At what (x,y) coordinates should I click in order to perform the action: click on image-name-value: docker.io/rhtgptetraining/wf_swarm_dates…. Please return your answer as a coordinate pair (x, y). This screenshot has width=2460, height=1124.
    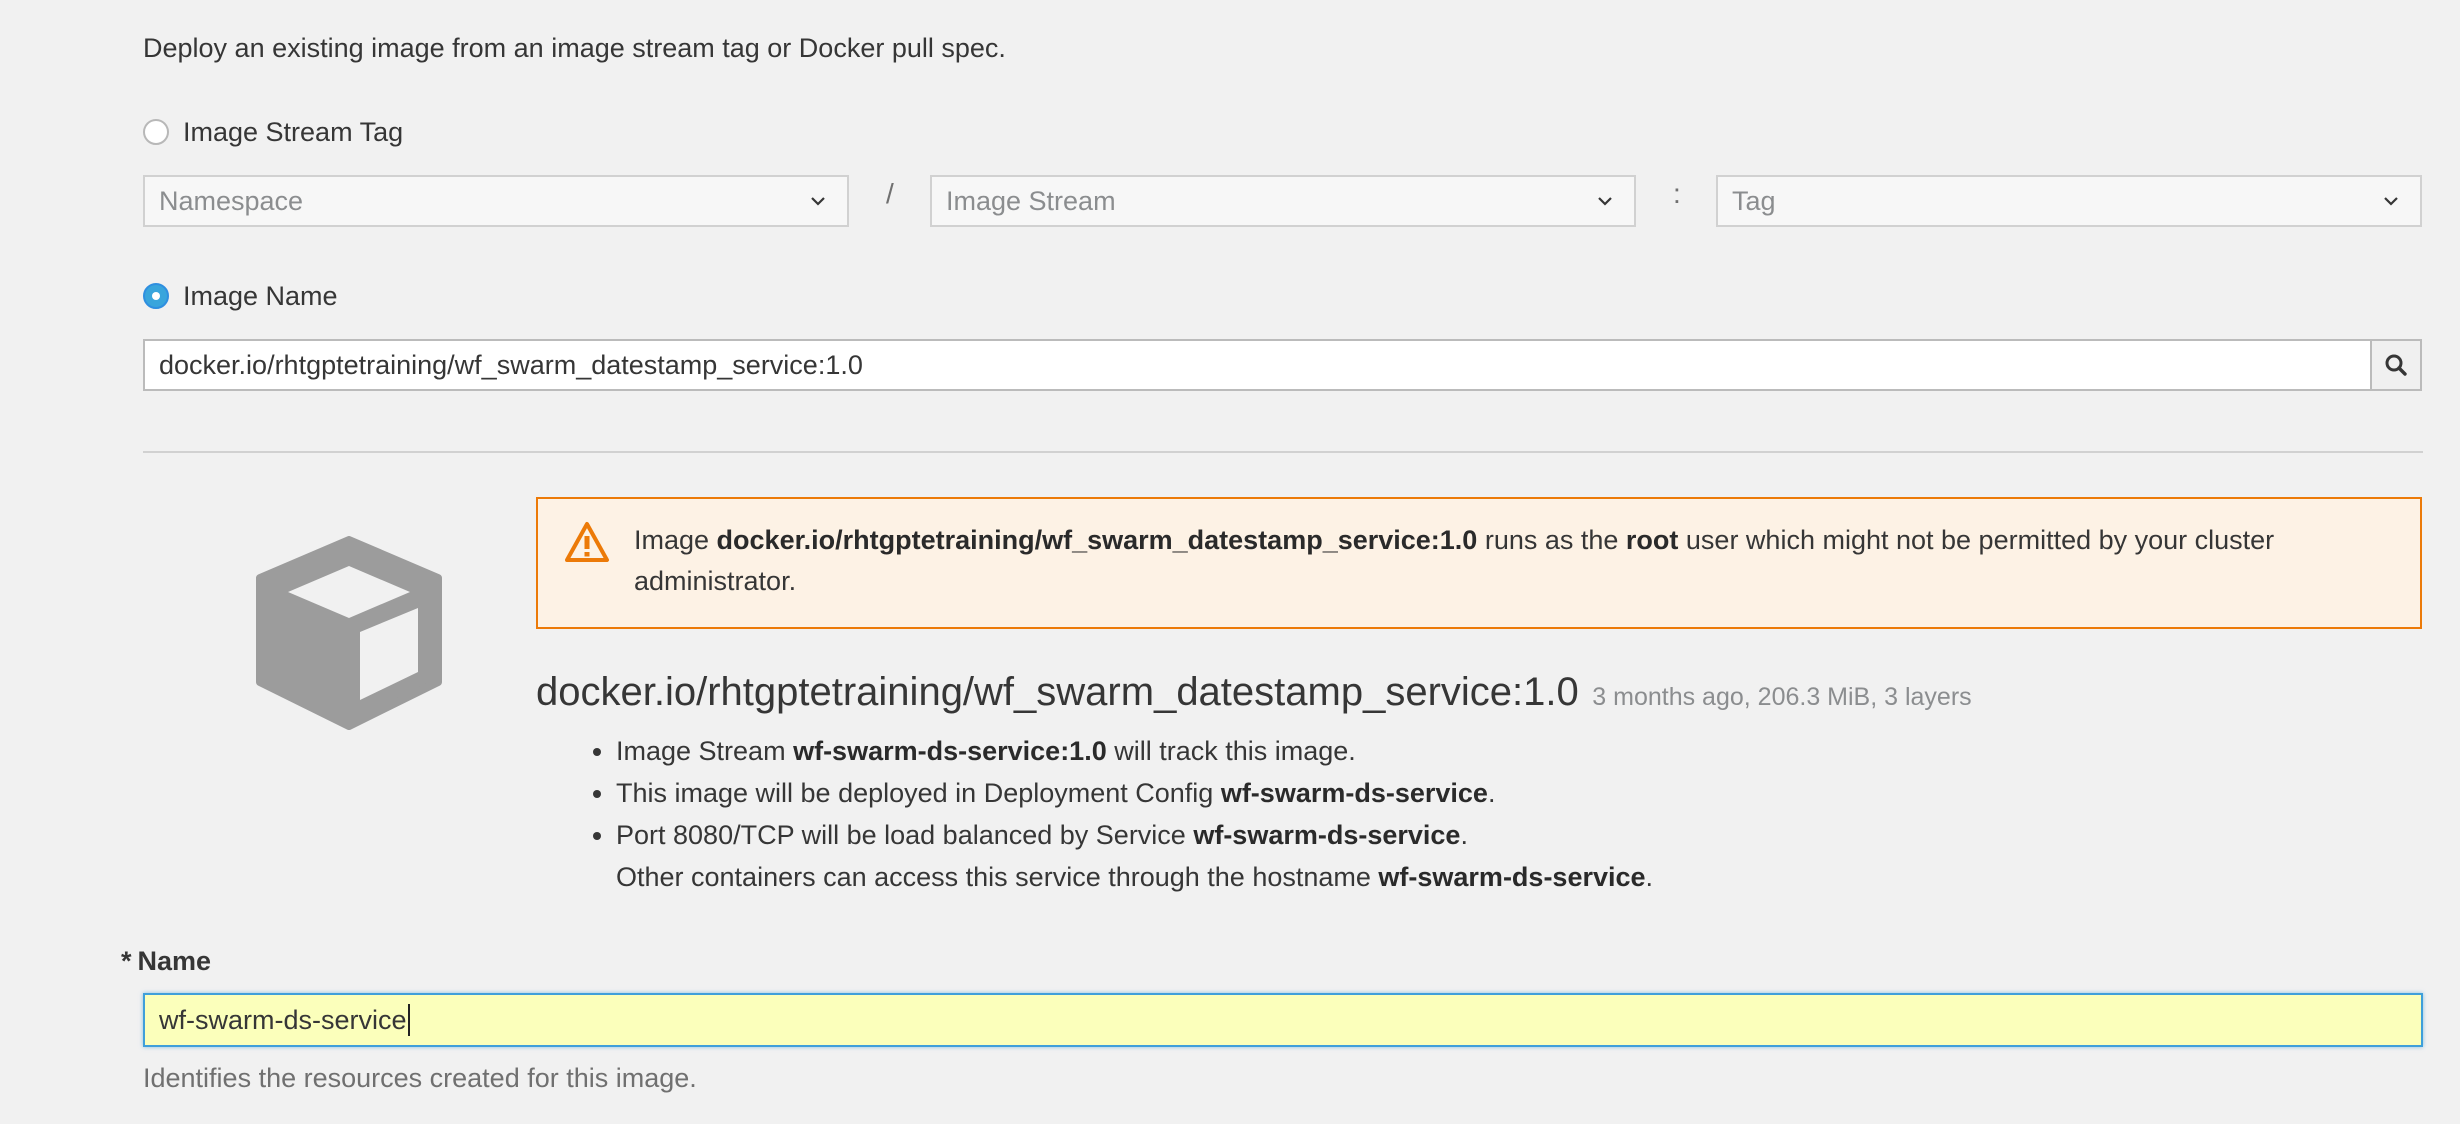
    Looking at the image, I should click on (511, 364).